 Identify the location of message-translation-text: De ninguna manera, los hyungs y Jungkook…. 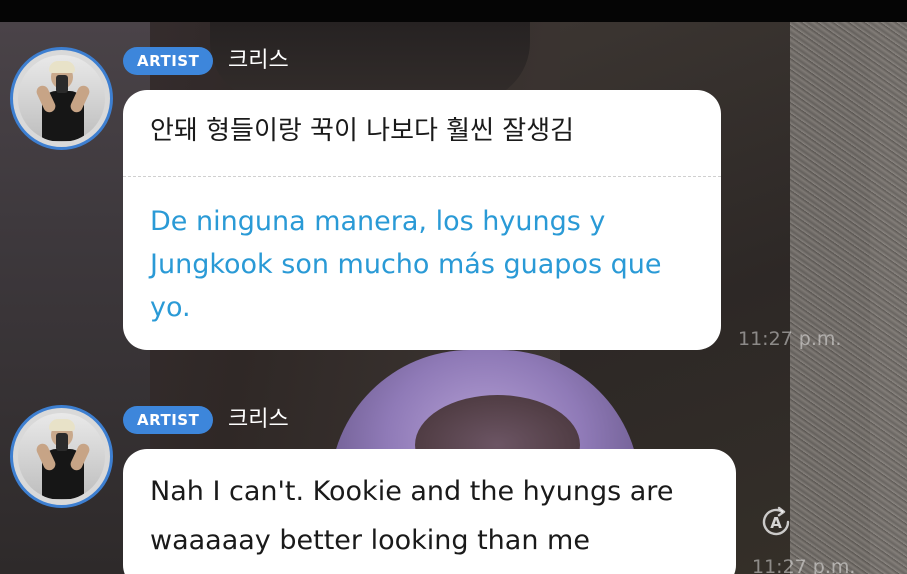
(406, 264).